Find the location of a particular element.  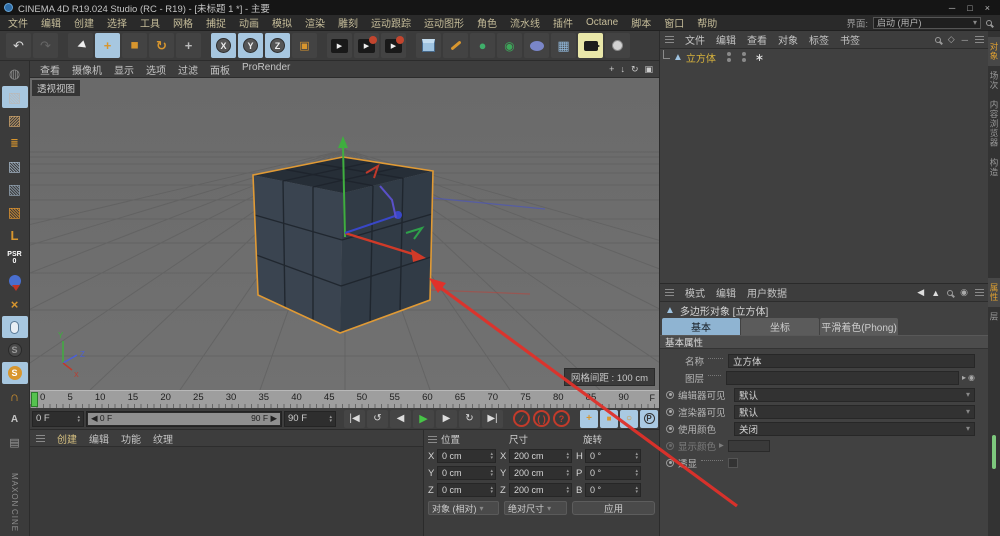

psr-coords-button: PSR 0 is located at coordinates (15, 258).